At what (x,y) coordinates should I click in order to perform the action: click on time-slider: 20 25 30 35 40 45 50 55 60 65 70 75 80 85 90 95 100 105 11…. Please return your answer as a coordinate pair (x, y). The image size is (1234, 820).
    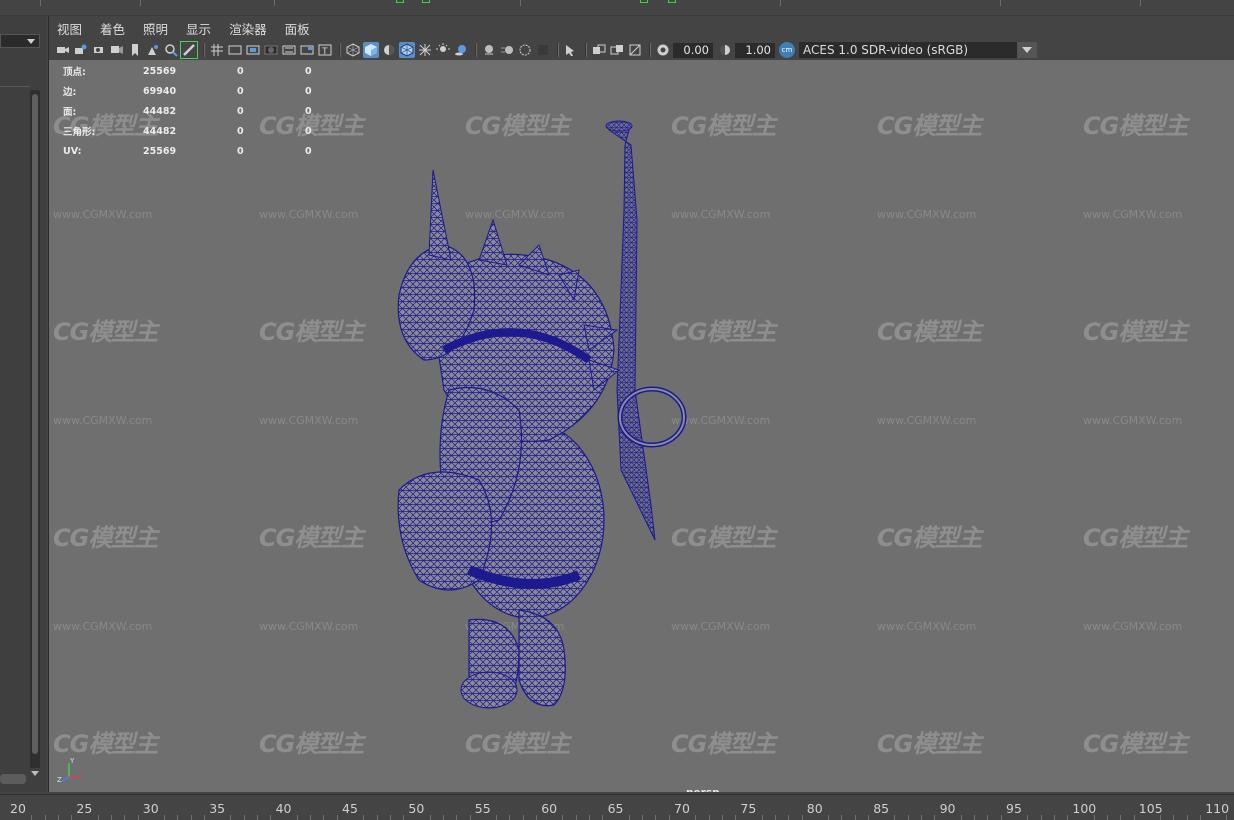
    Looking at the image, I should click on (617, 807).